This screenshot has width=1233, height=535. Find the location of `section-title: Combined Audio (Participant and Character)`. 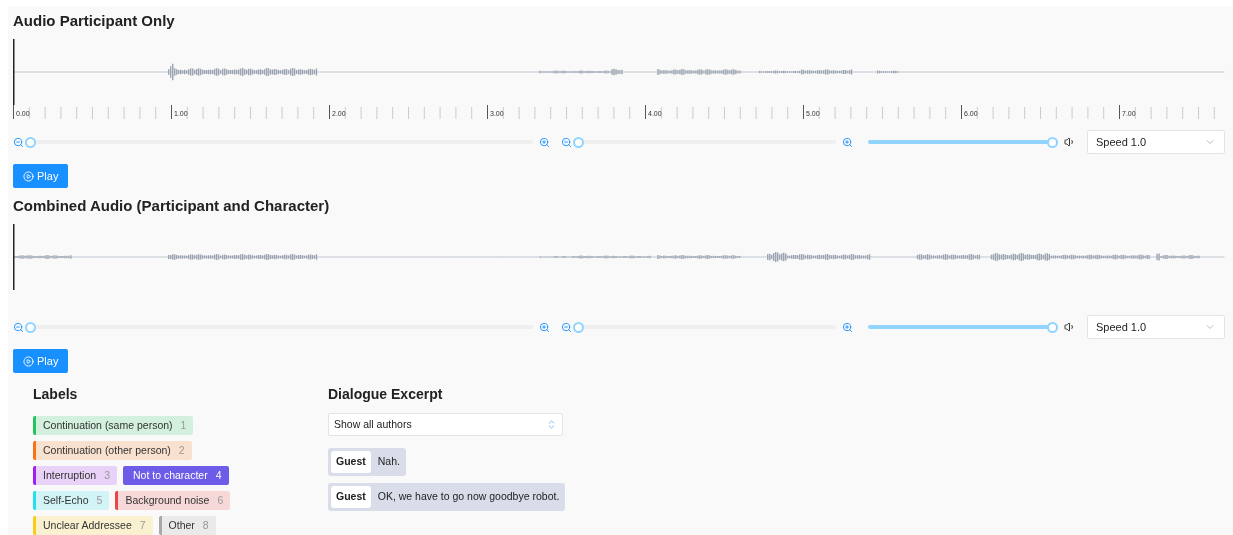

section-title: Combined Audio (Participant and Character) is located at coordinates (172, 206).